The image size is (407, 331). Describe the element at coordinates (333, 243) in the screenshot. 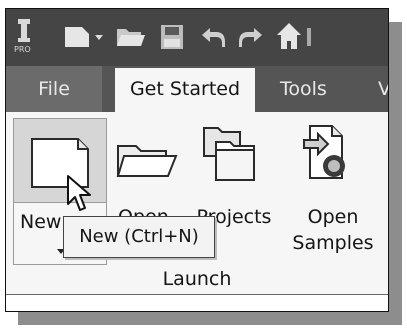

I see `open-samples-label-line2: Samples` at that location.